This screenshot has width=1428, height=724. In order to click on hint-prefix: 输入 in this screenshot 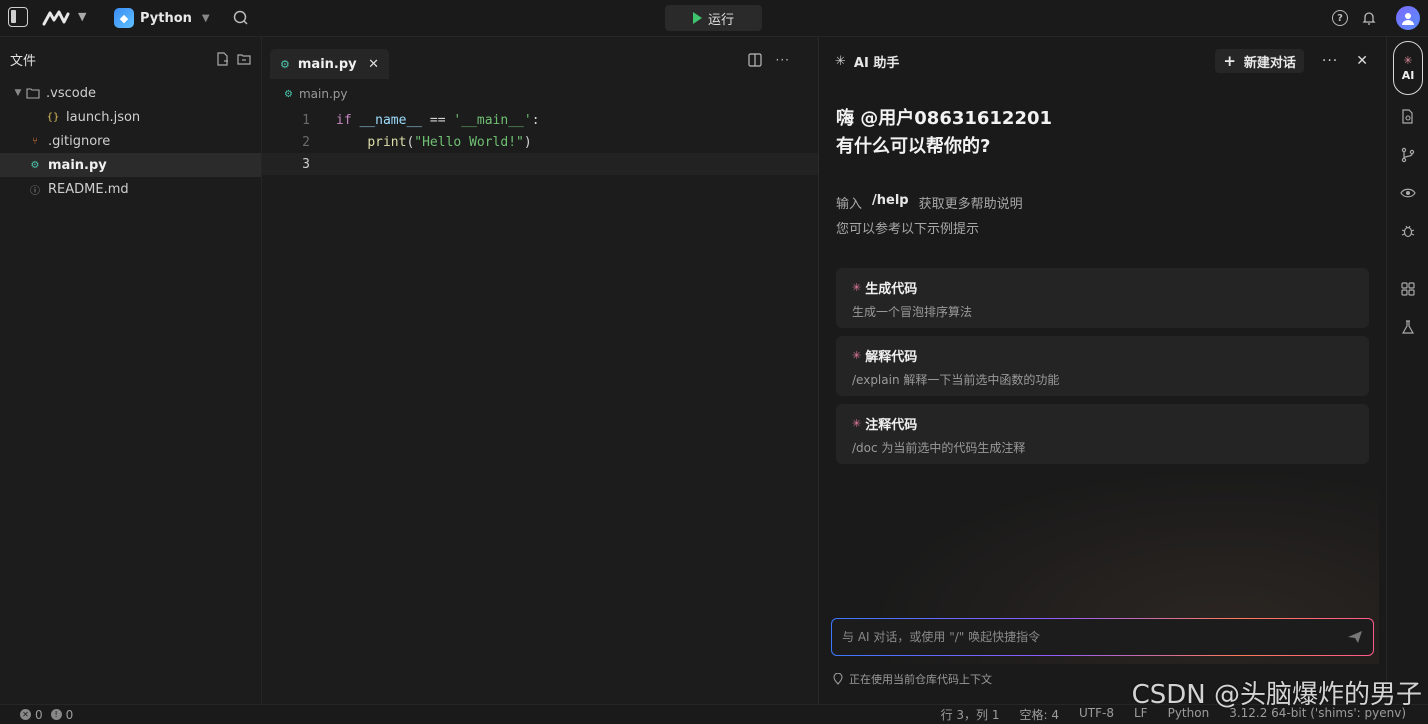, I will do `click(849, 204)`.